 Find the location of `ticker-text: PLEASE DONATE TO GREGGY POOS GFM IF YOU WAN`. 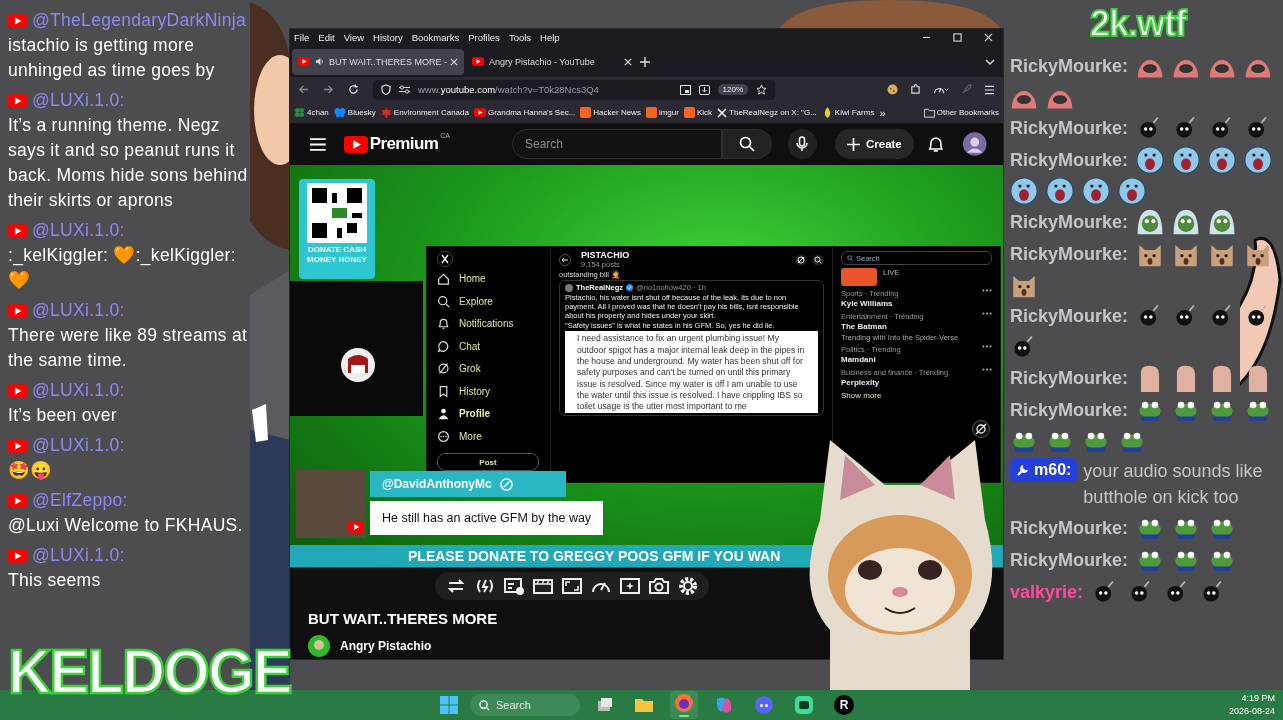

ticker-text: PLEASE DONATE TO GREGGY POOS GFM IF YOU WAN is located at coordinates (594, 556).